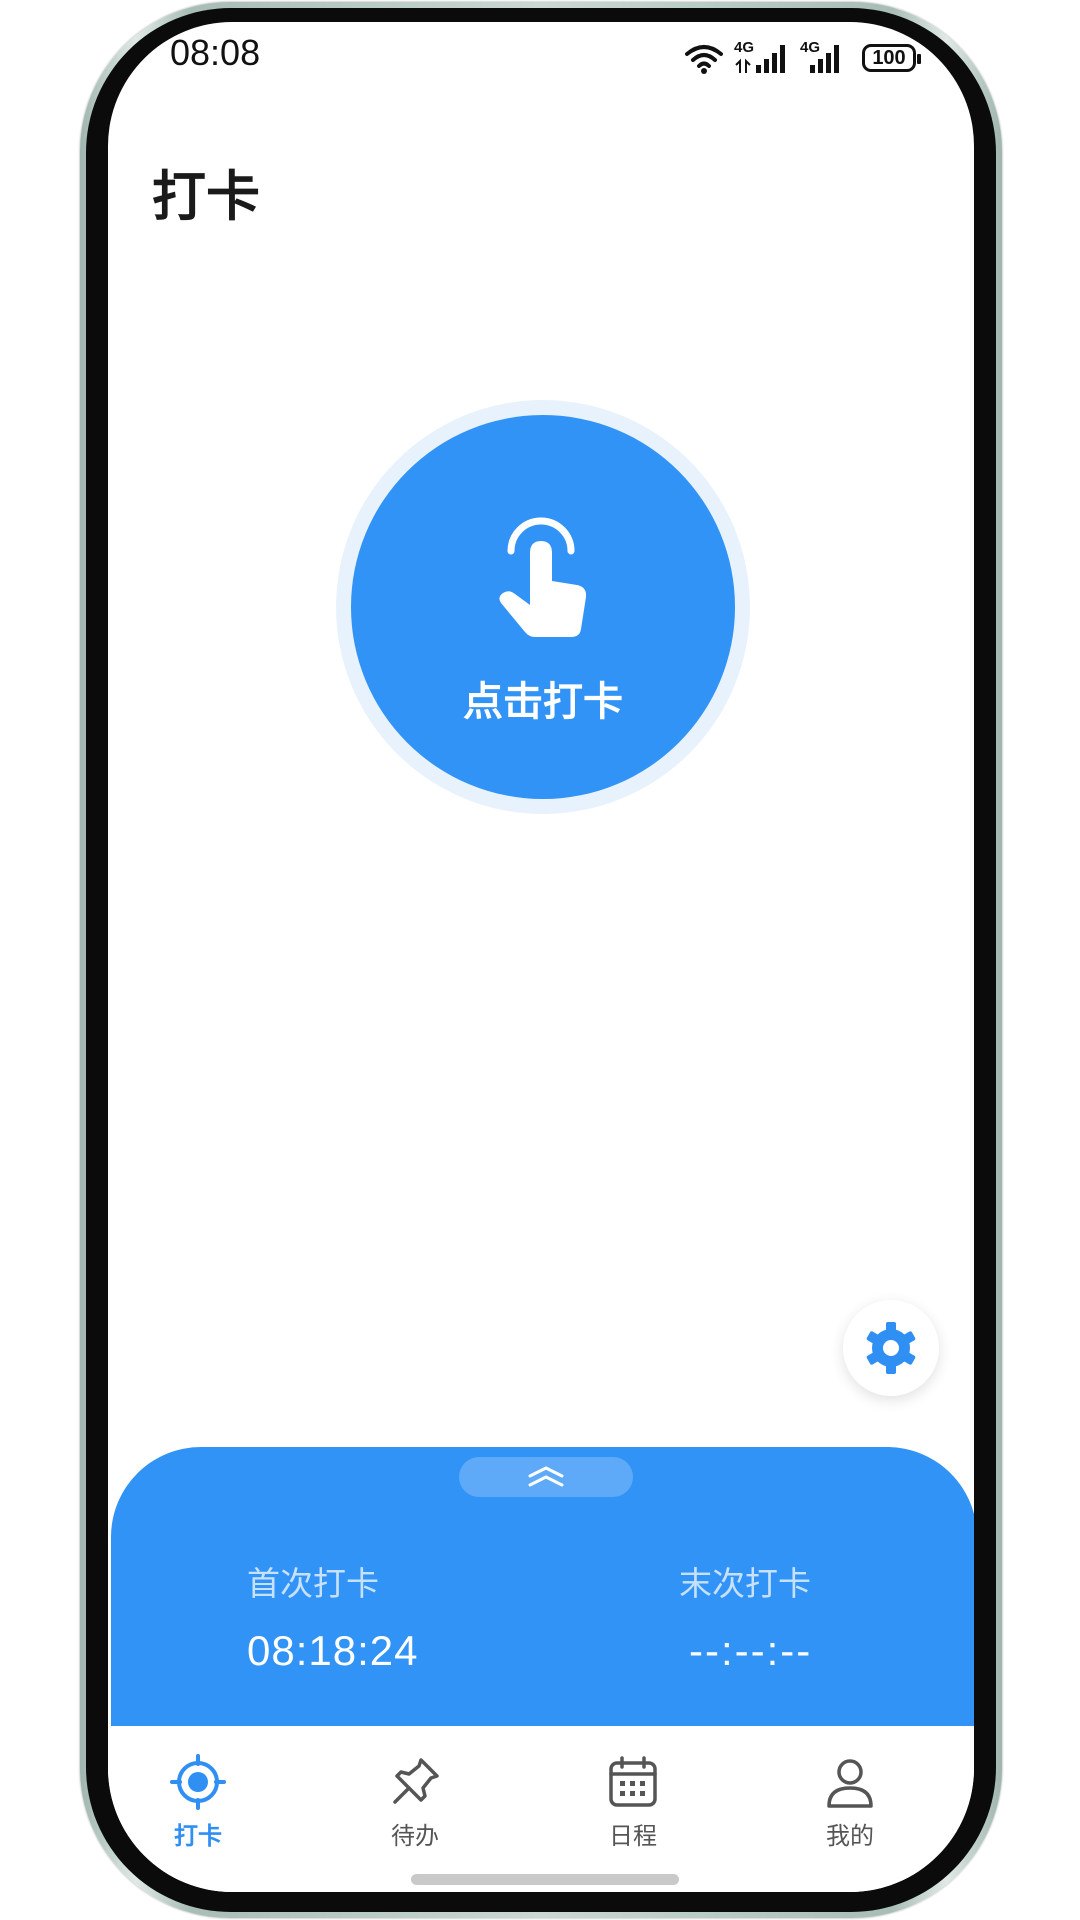  Describe the element at coordinates (751, 1650) in the screenshot. I see `last-punch-time: --:--:--` at that location.